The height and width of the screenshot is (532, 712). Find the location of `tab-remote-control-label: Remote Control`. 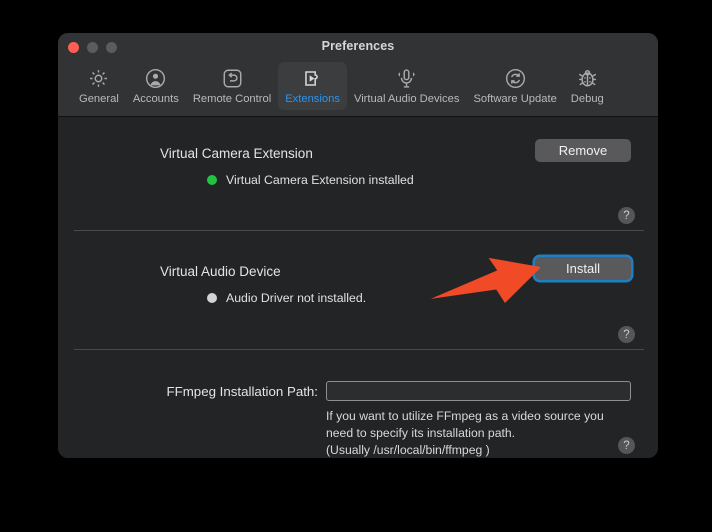

tab-remote-control-label: Remote Control is located at coordinates (232, 99).